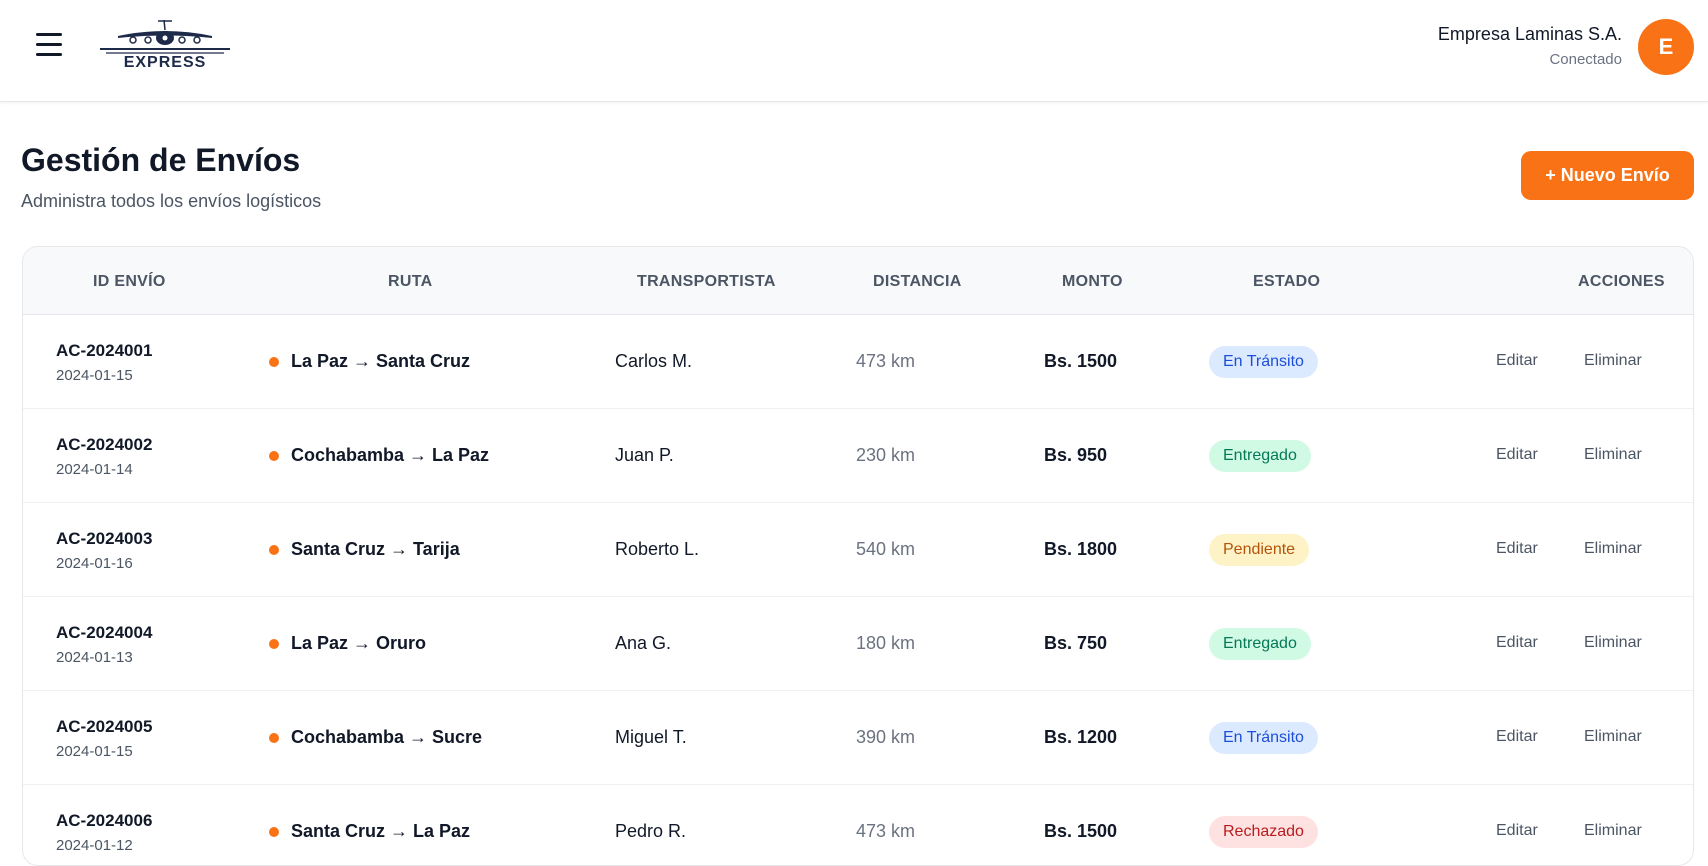  What do you see at coordinates (94, 845) in the screenshot?
I see `shipment-date: 2024-01-12` at bounding box center [94, 845].